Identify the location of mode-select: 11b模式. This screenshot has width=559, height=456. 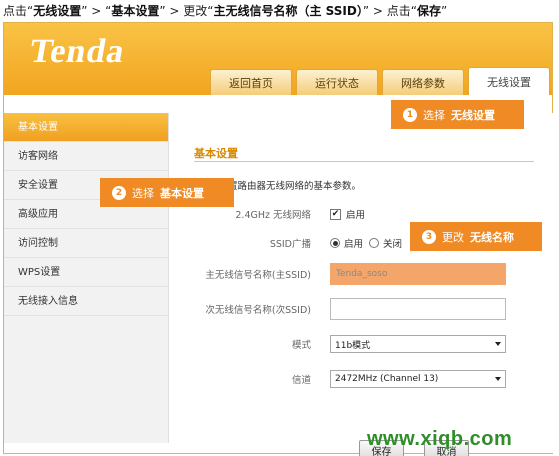
(418, 344).